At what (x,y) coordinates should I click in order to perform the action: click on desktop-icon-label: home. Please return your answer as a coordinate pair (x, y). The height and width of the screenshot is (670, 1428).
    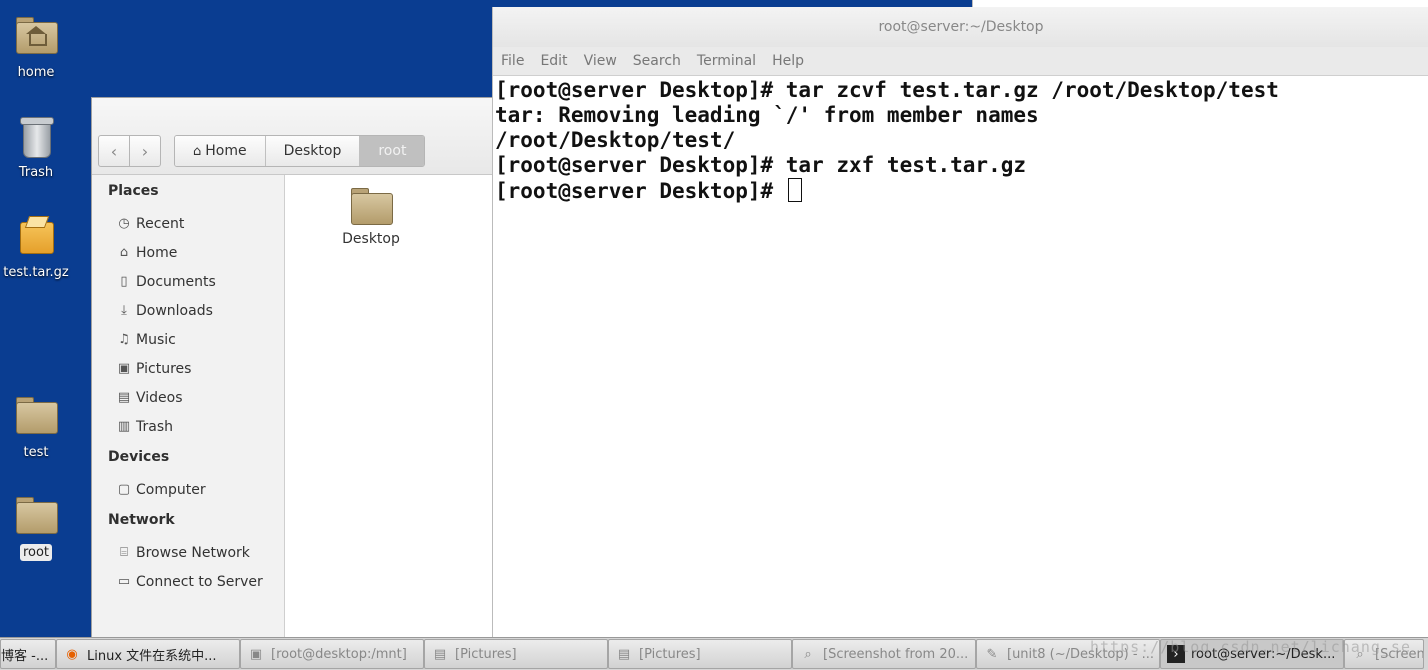
    Looking at the image, I should click on (36, 72).